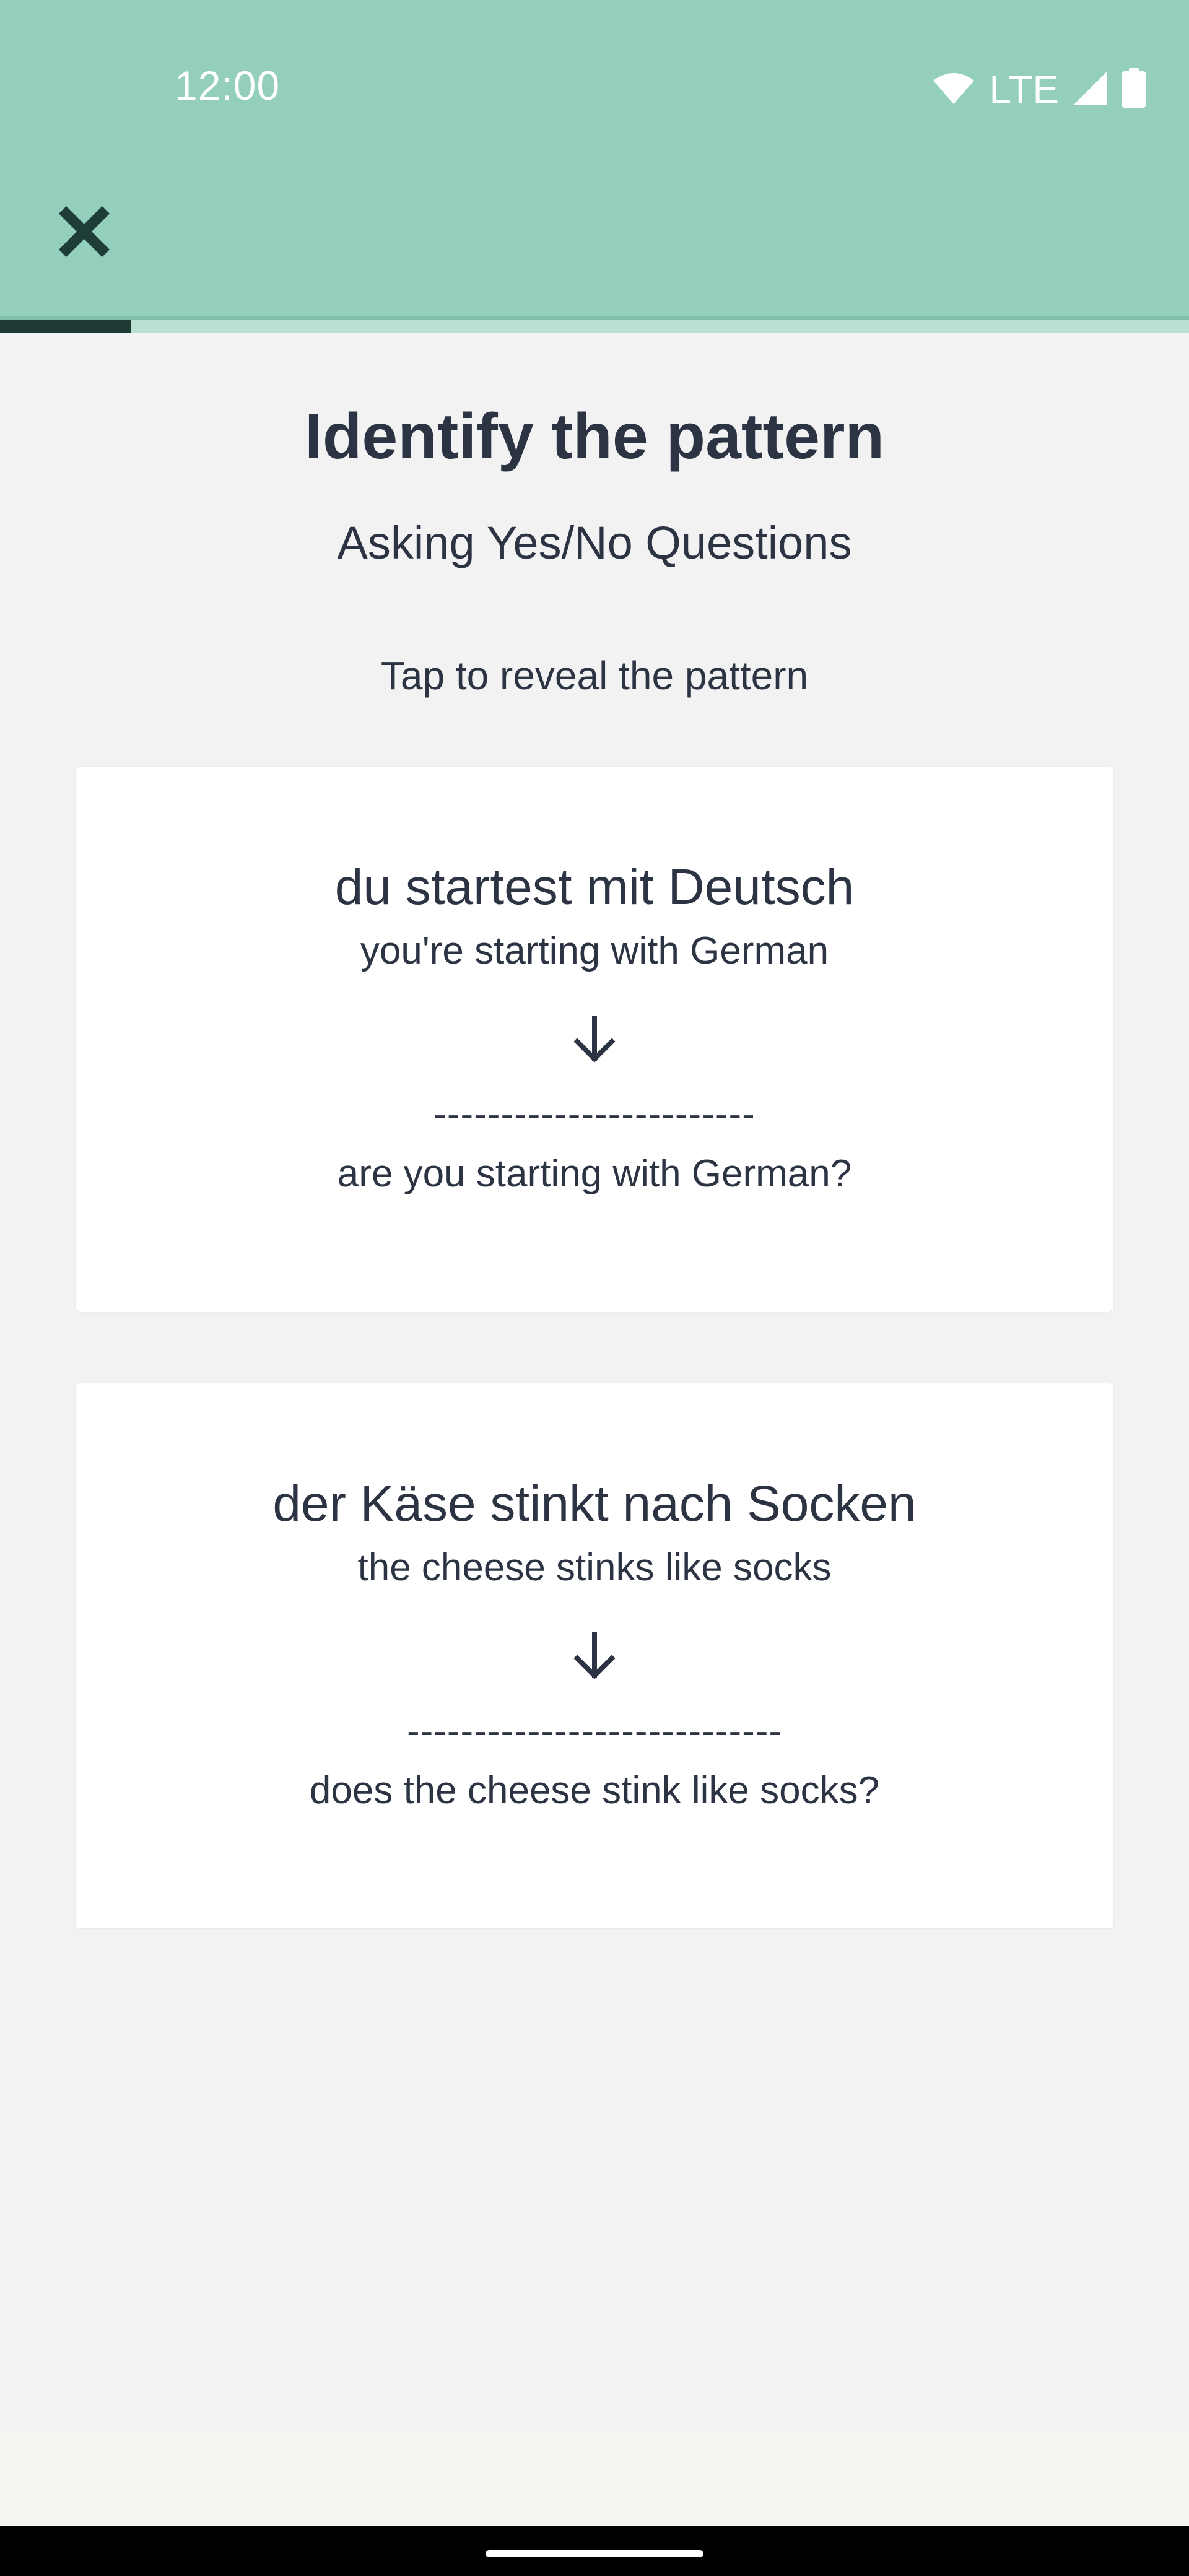 The height and width of the screenshot is (2576, 1189). I want to click on close-icon, so click(84, 233).